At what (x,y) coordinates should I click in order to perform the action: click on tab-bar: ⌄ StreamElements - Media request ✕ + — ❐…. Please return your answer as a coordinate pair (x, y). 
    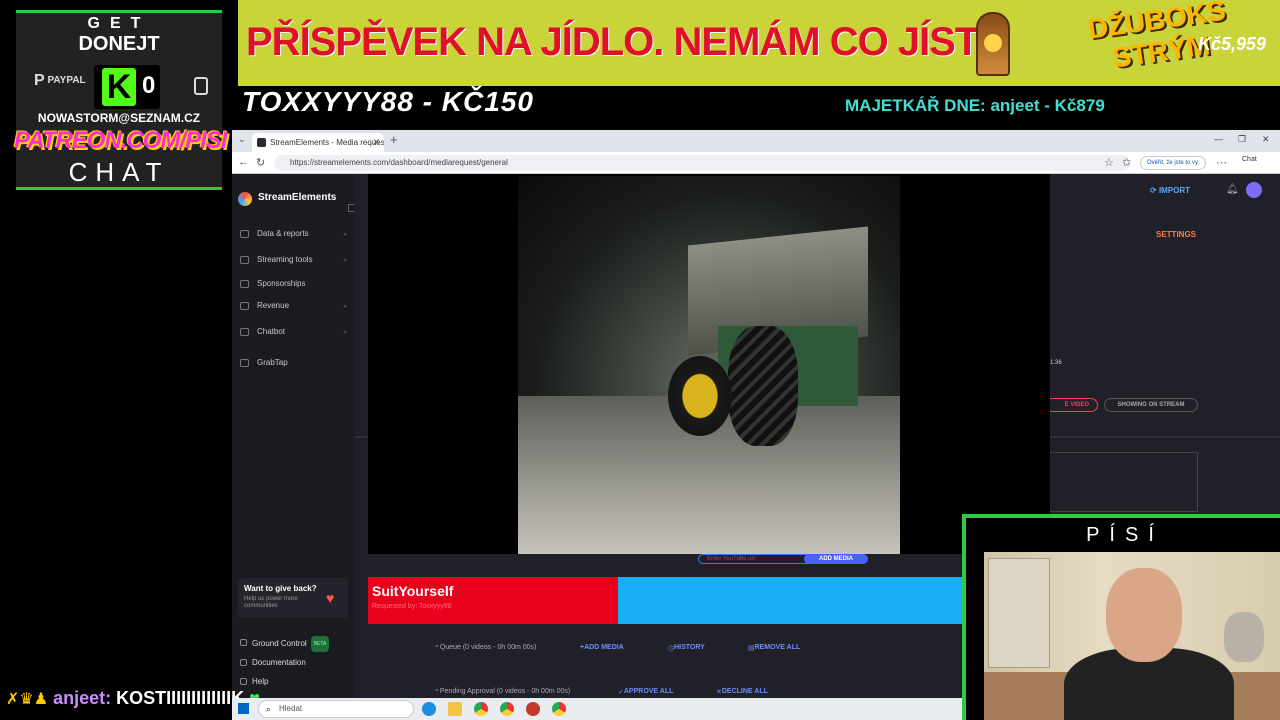
    Looking at the image, I should click on (756, 141).